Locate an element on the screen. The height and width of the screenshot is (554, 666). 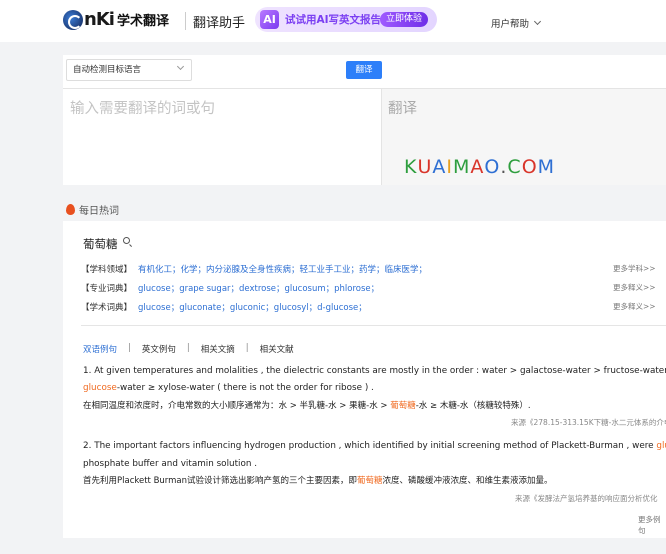
example-tabs: 双语例句 | 英文例句 | 相关文摘 | 相关文献 is located at coordinates (188, 349).